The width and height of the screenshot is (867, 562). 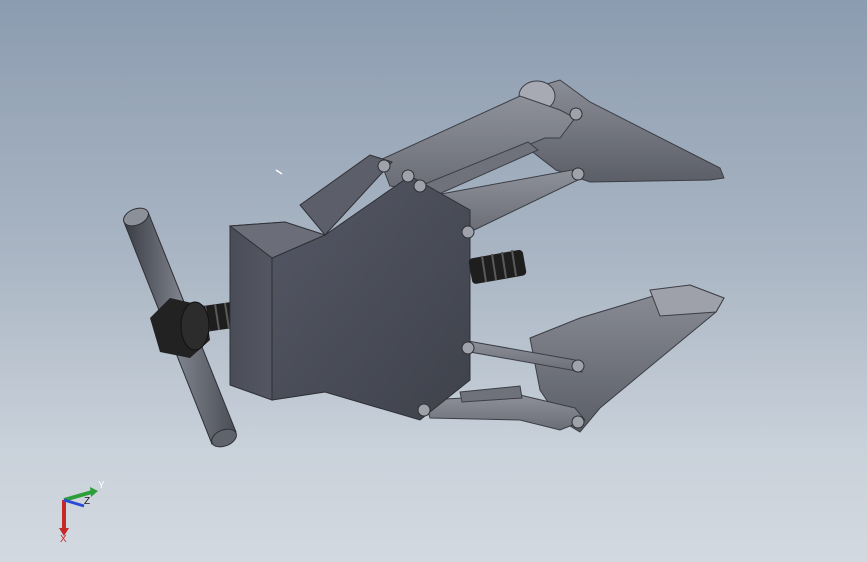 I want to click on triad-x-axis, so click(x=64, y=518).